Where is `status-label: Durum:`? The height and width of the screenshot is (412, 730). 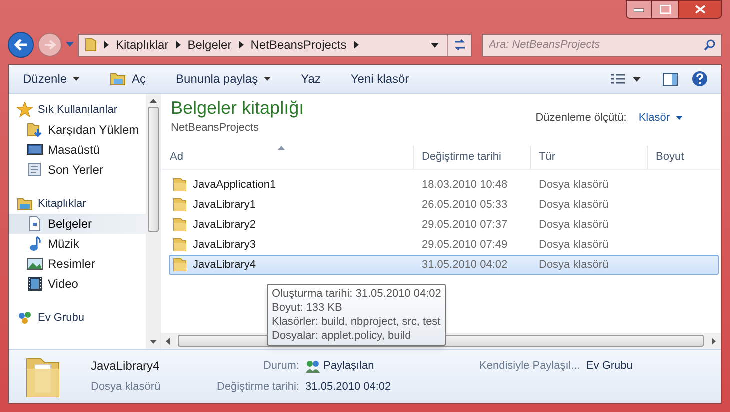
status-label: Durum: is located at coordinates (281, 366).